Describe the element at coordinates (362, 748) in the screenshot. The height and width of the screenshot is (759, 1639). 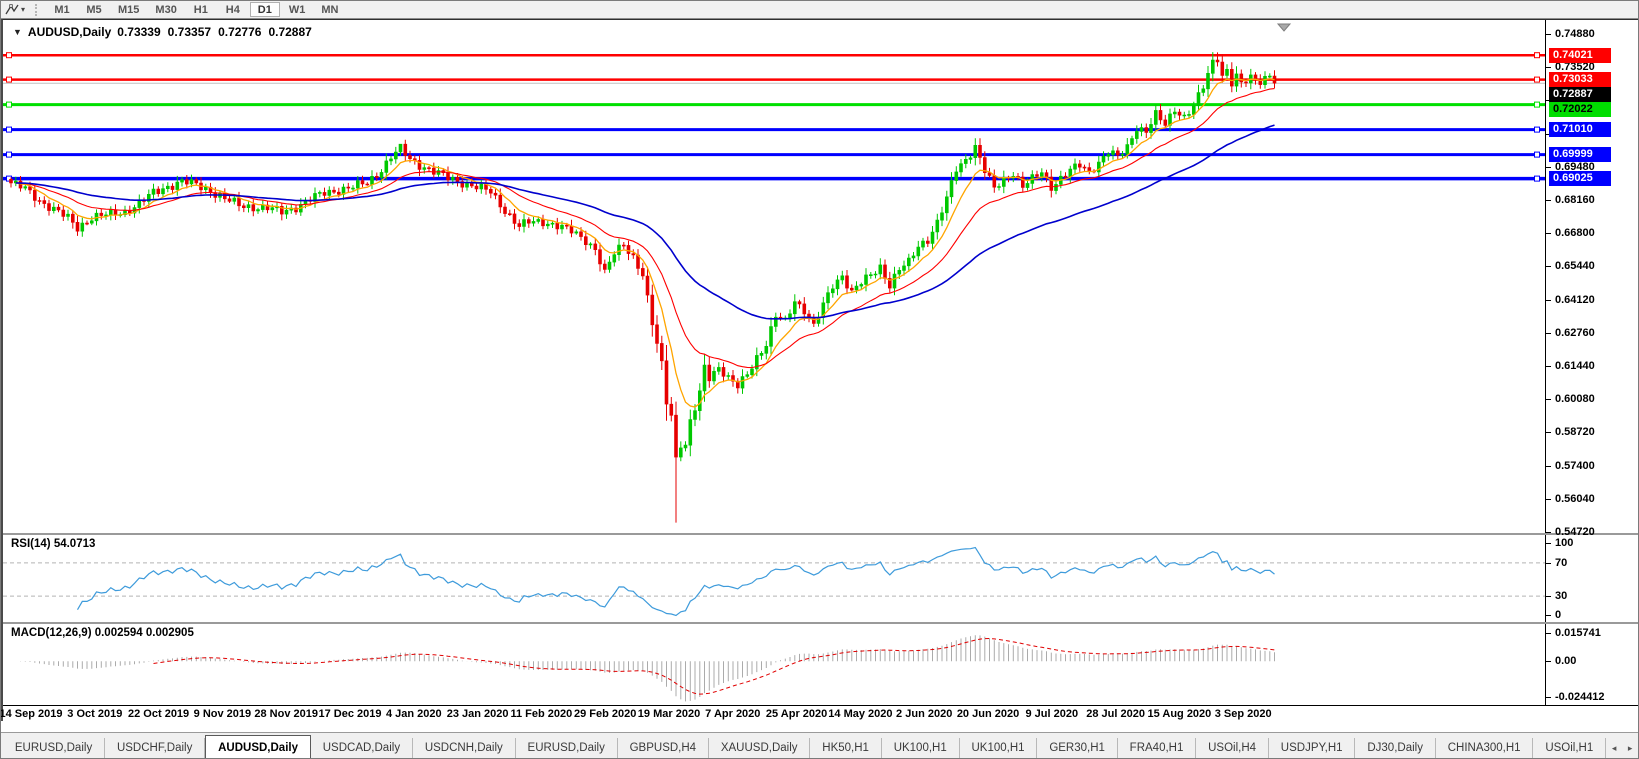
I see `chart-tab-usdcad-daily: USDCAD,Daily` at that location.